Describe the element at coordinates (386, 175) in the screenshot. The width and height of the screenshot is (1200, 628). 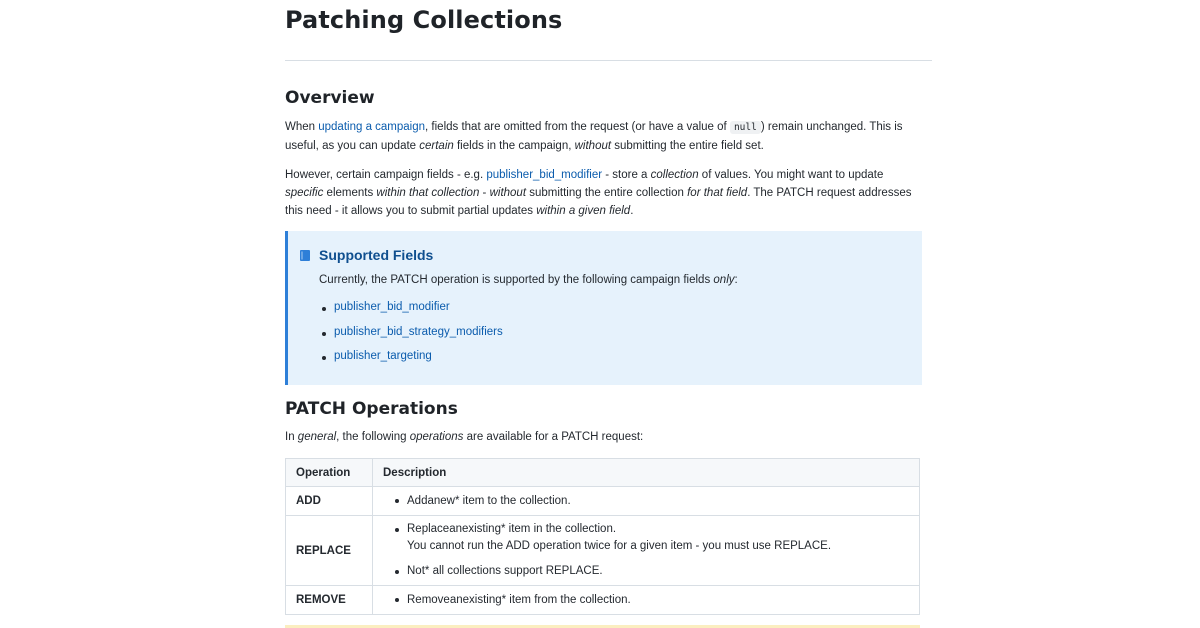
I see `text: However, certain campaign fields - e.g.` at that location.